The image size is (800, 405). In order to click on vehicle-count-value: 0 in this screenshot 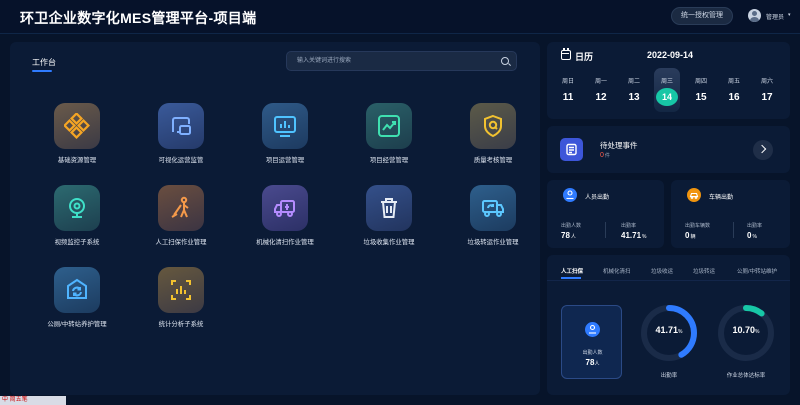, I will do `click(687, 235)`.